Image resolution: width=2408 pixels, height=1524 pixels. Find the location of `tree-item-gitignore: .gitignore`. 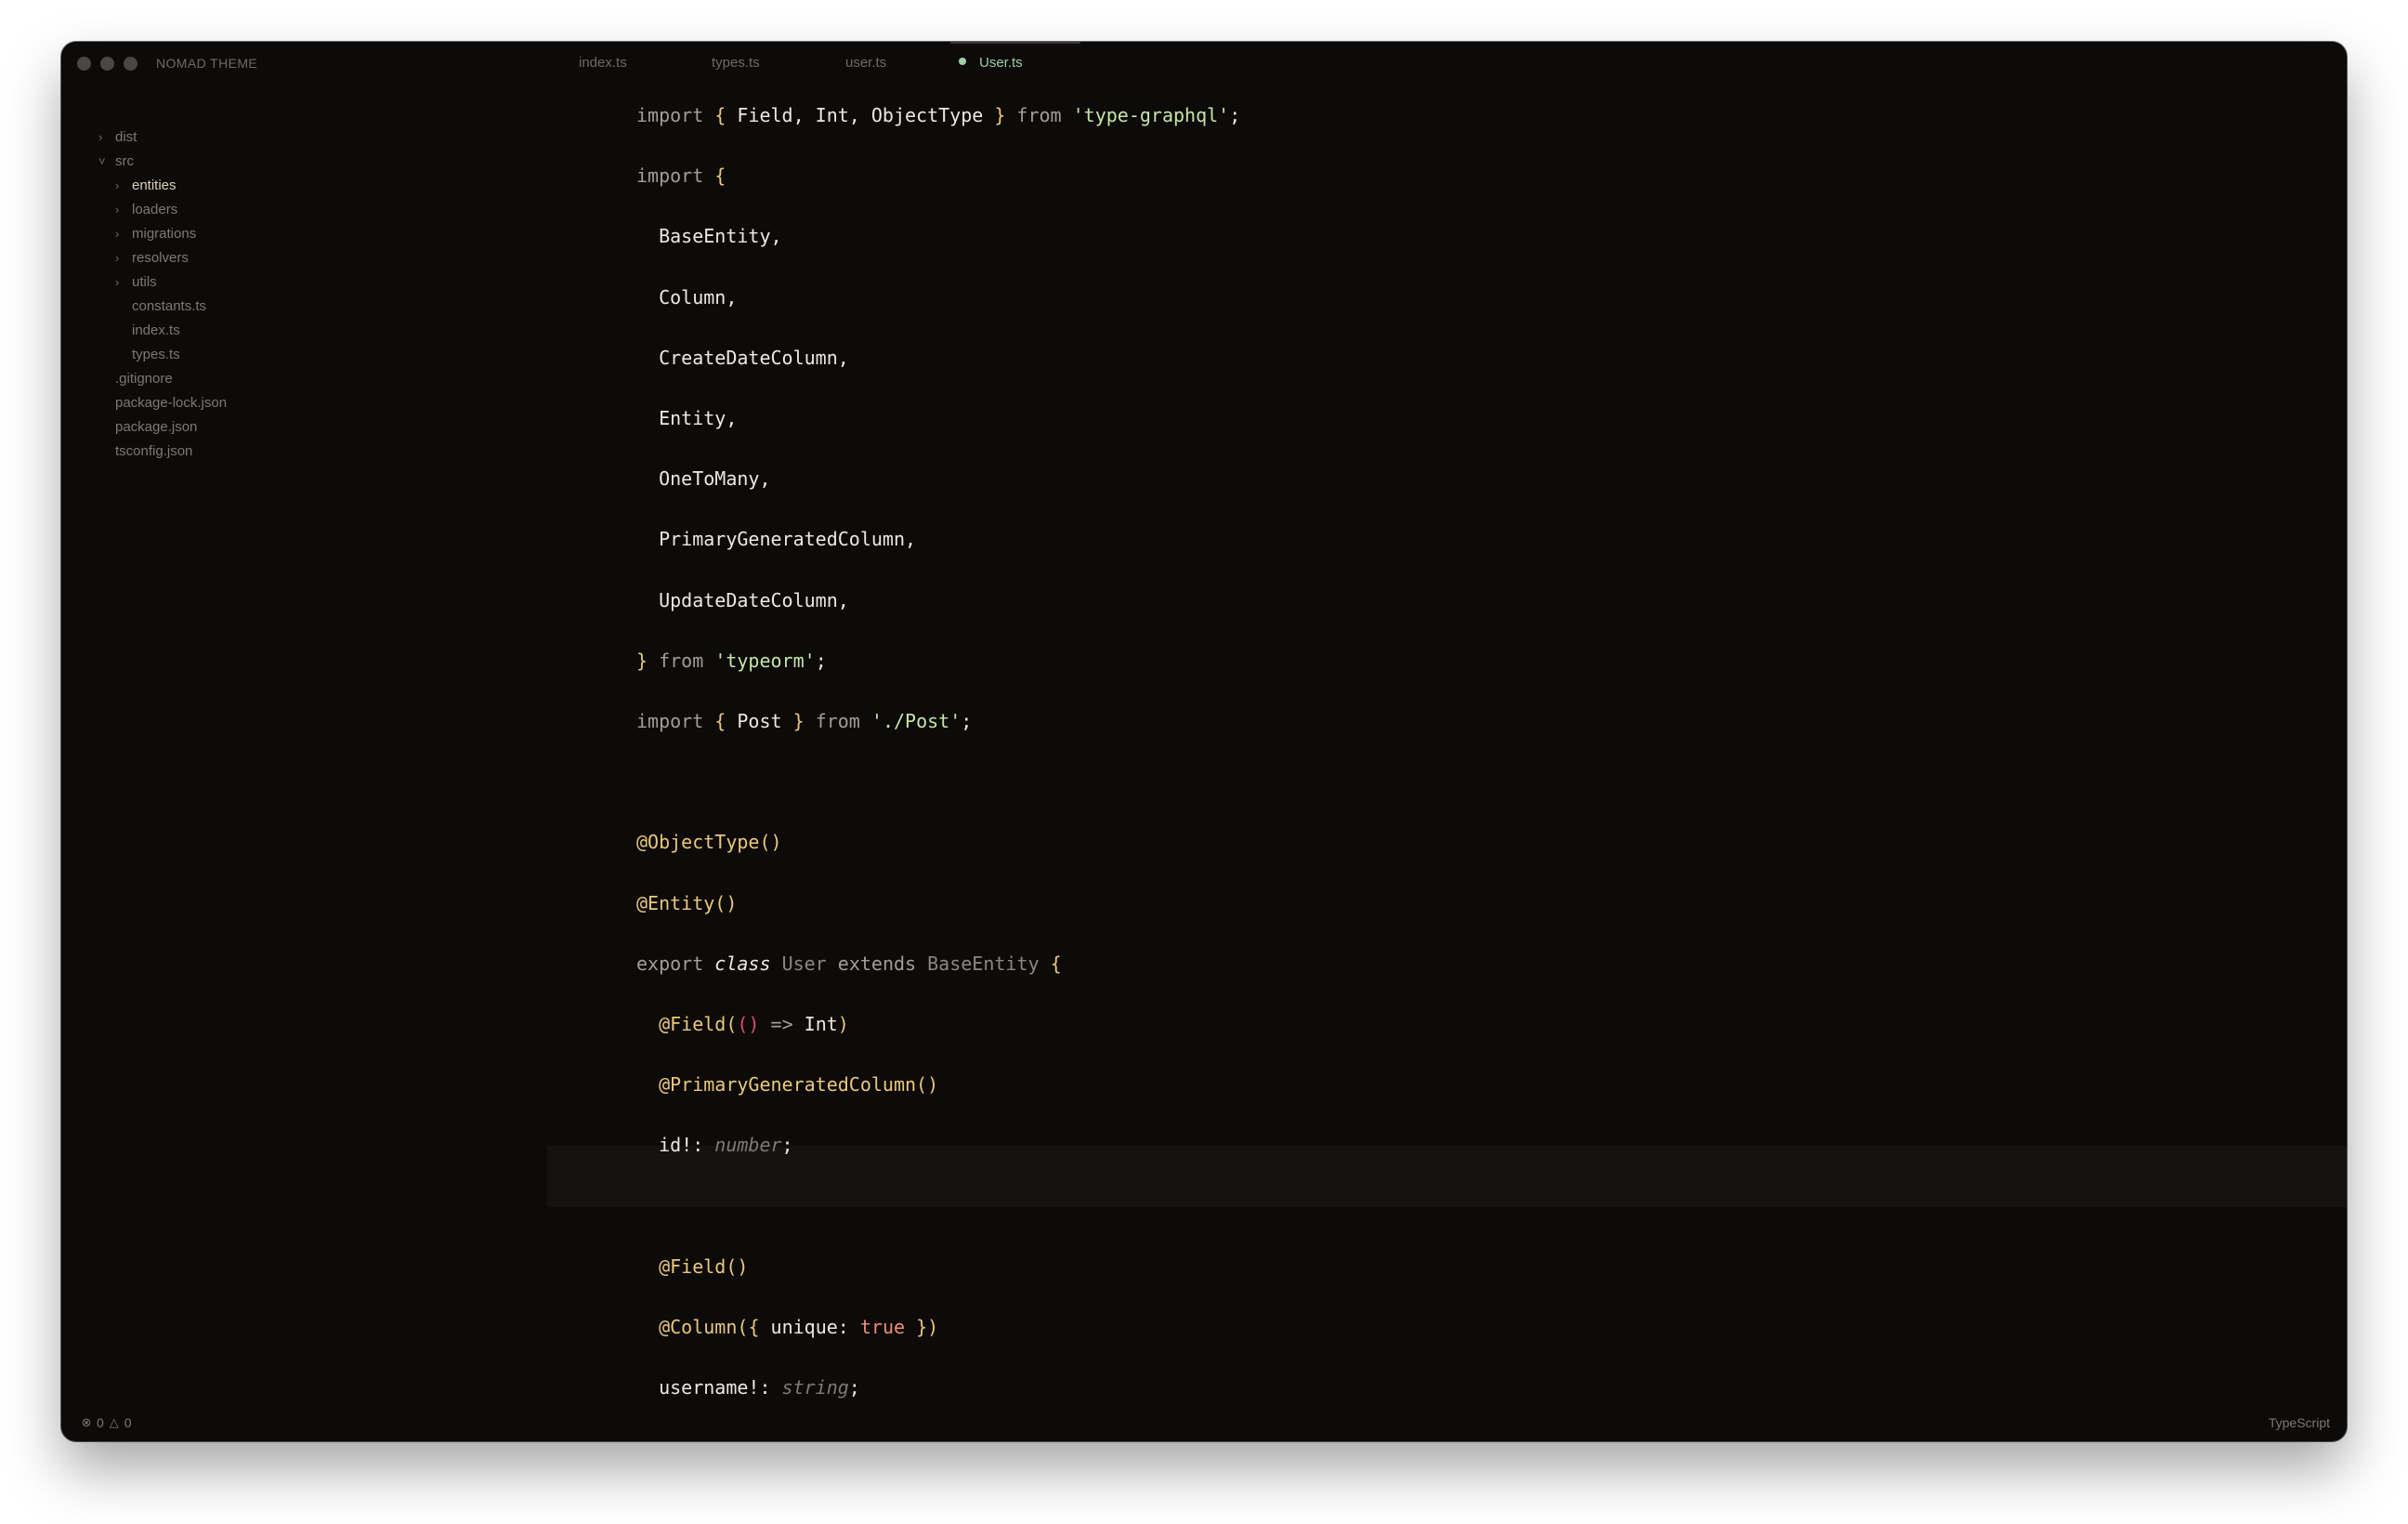

tree-item-gitignore: .gitignore is located at coordinates (144, 379).